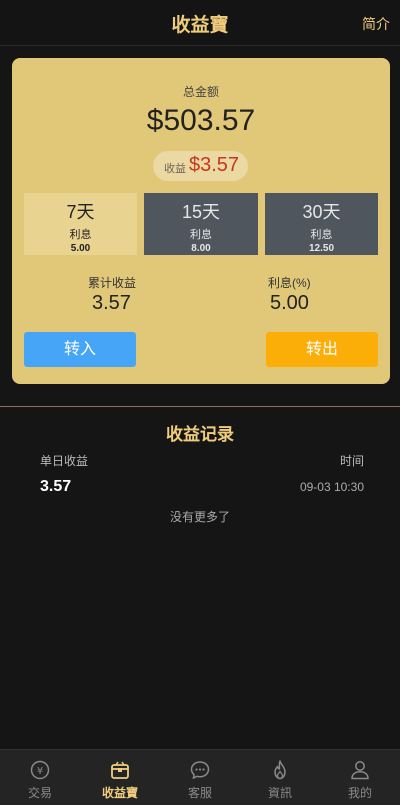  Describe the element at coordinates (199, 793) in the screenshot. I see `nav-label: 客服` at that location.